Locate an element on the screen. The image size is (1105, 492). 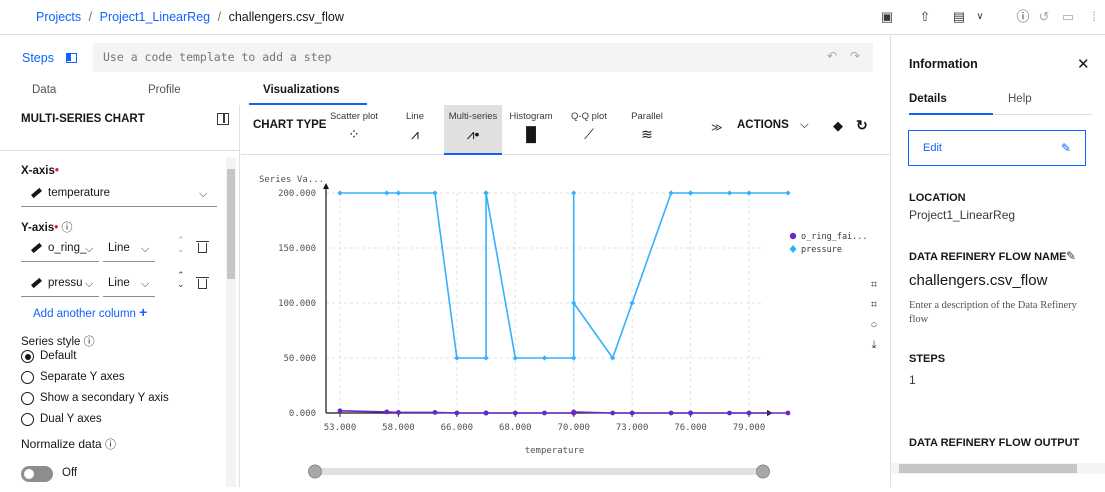
x-axis-select: temperature ⌵ is located at coordinates (119, 194).